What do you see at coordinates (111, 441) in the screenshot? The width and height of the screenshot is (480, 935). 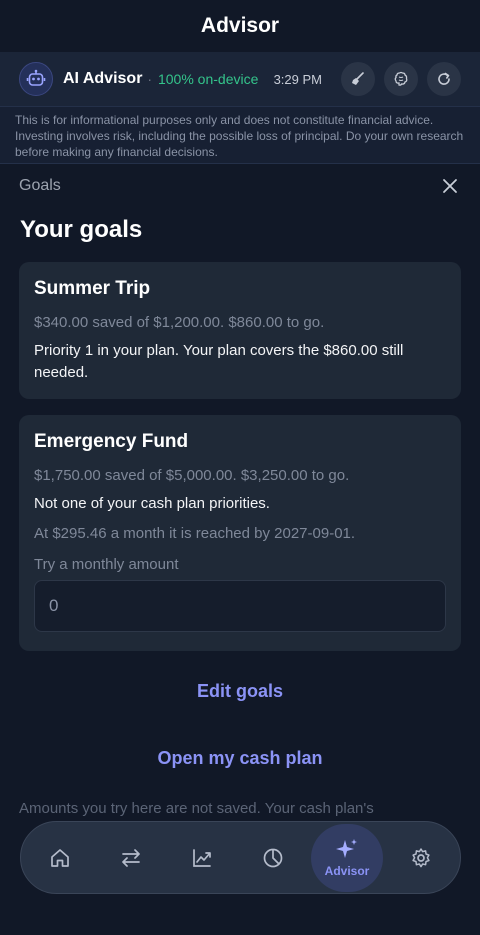 I see `goal-name: Emergency Fund` at bounding box center [111, 441].